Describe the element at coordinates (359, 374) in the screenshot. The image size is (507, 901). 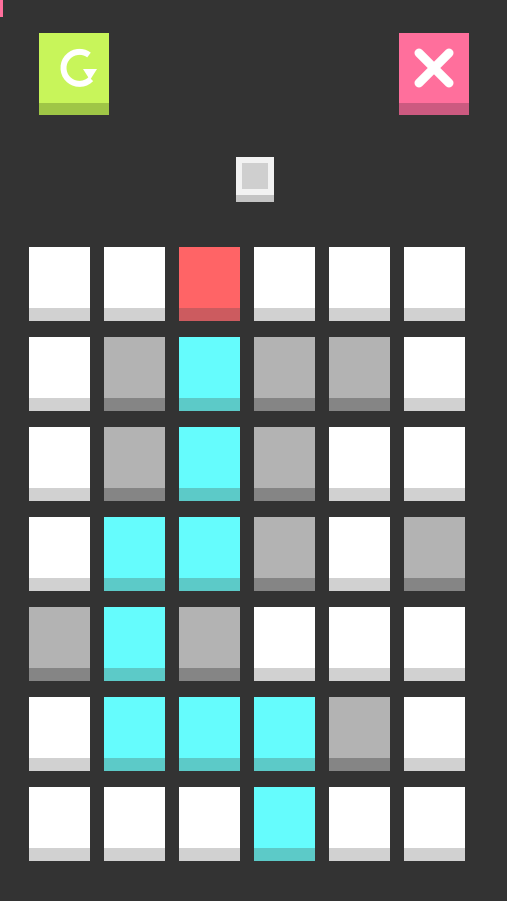
I see `tile-gray-r2c5` at that location.